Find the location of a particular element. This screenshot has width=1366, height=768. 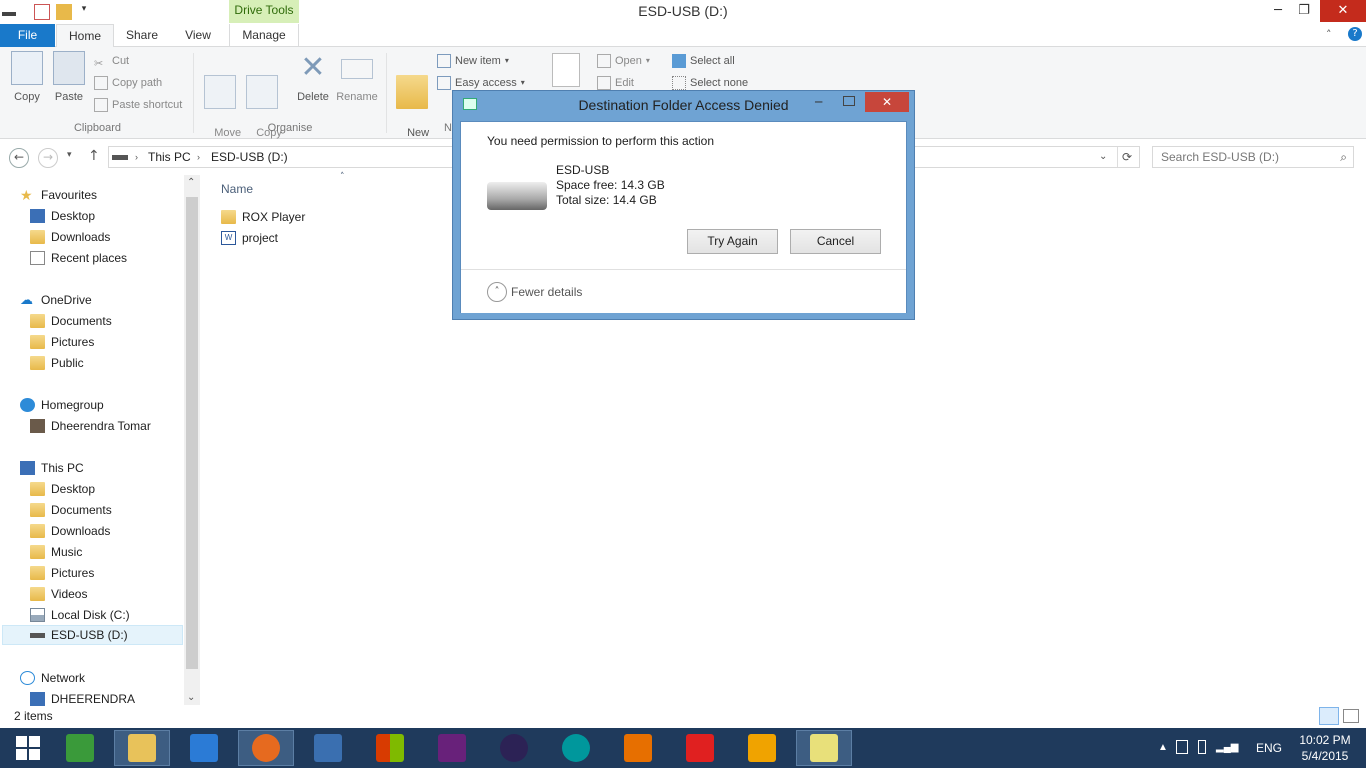

taskbar-virtualbox is located at coordinates (762, 748).